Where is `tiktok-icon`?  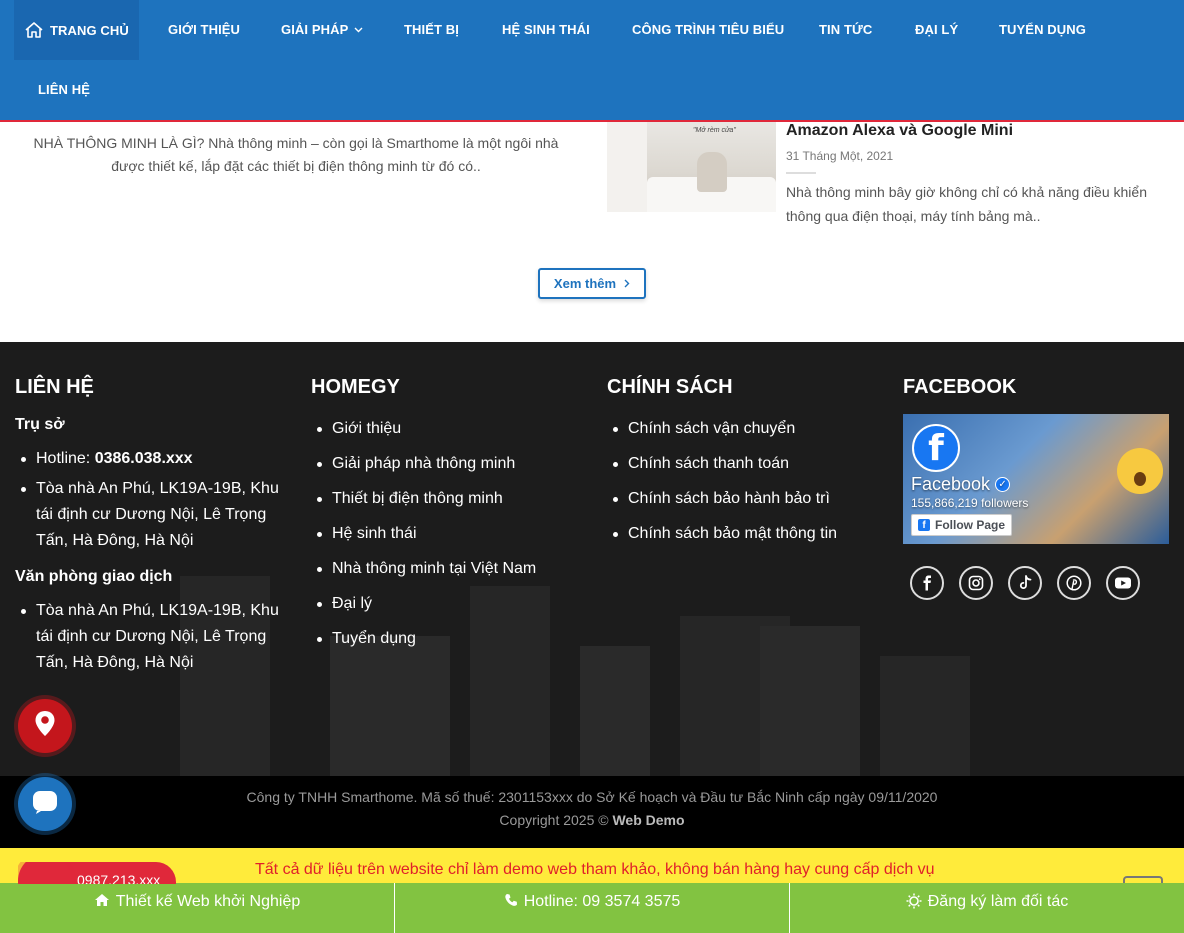
tiktok-icon is located at coordinates (1025, 583).